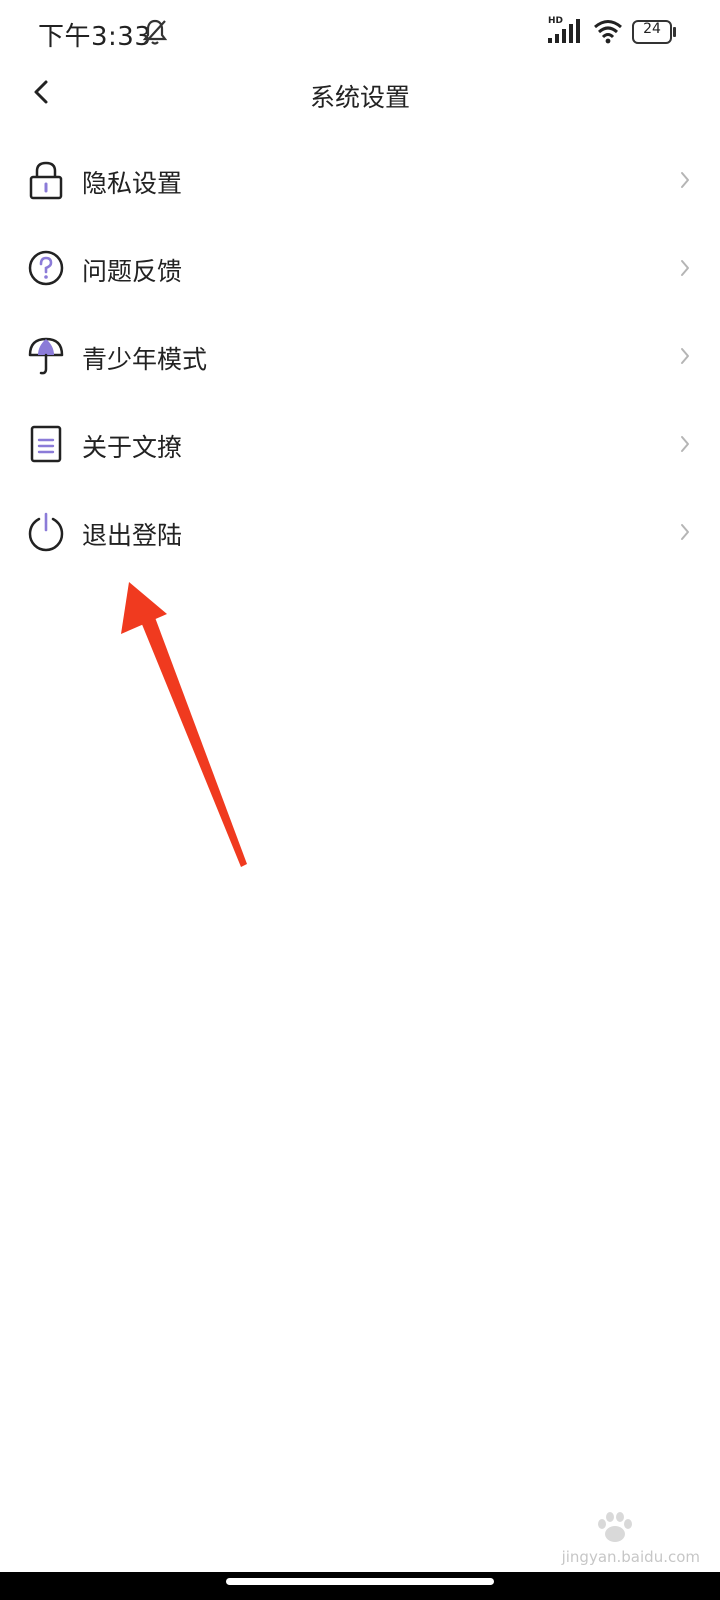 The image size is (720, 1600). I want to click on home-indicator, so click(360, 1581).